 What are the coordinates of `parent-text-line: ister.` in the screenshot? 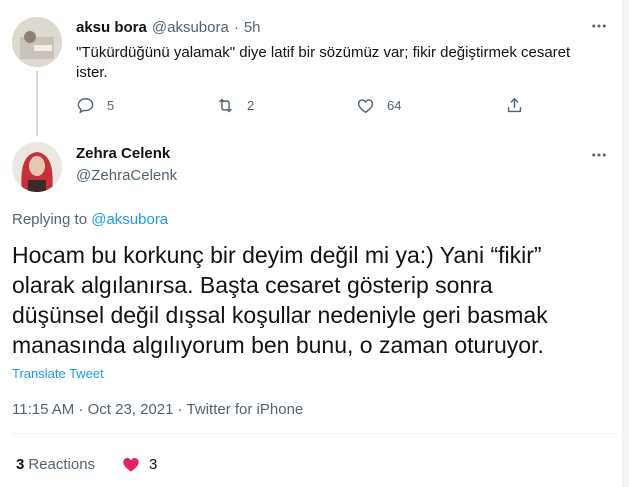 It's located at (92, 72).